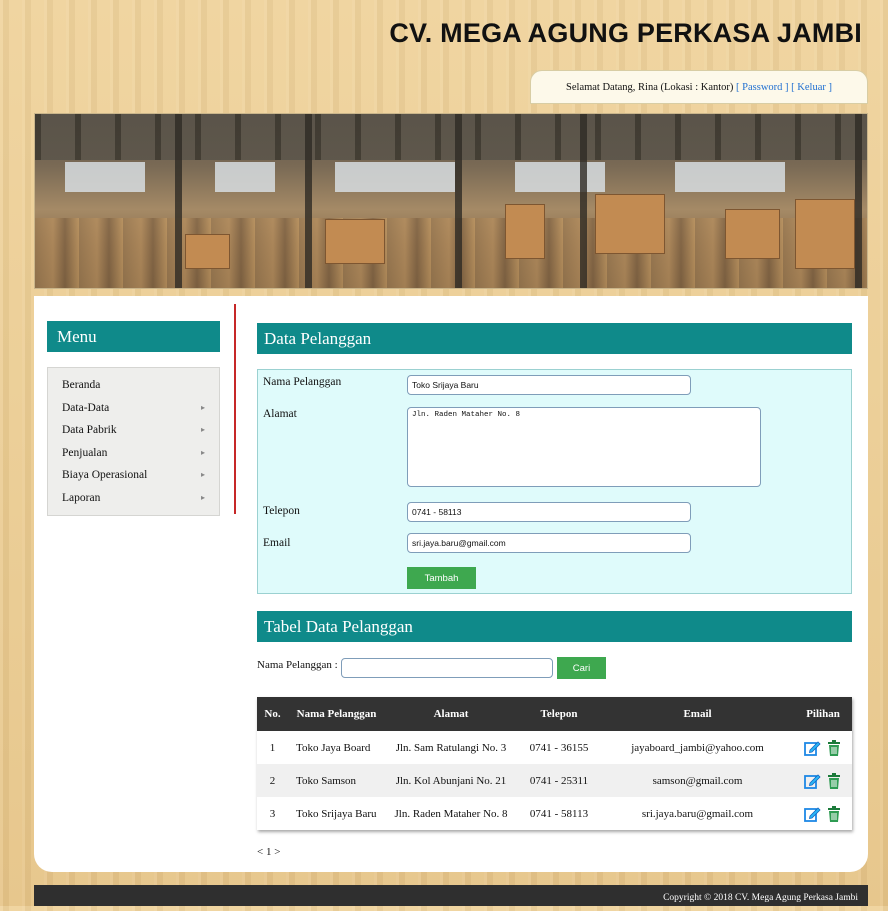 The width and height of the screenshot is (888, 911). What do you see at coordinates (272, 780) in the screenshot?
I see `cell-no: 2` at bounding box center [272, 780].